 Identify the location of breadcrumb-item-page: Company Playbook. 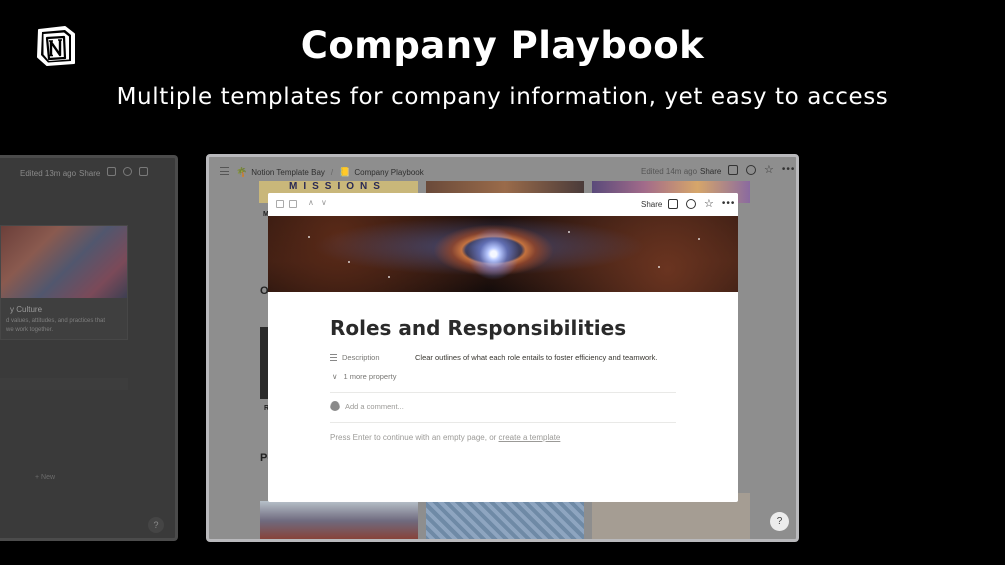
(388, 172).